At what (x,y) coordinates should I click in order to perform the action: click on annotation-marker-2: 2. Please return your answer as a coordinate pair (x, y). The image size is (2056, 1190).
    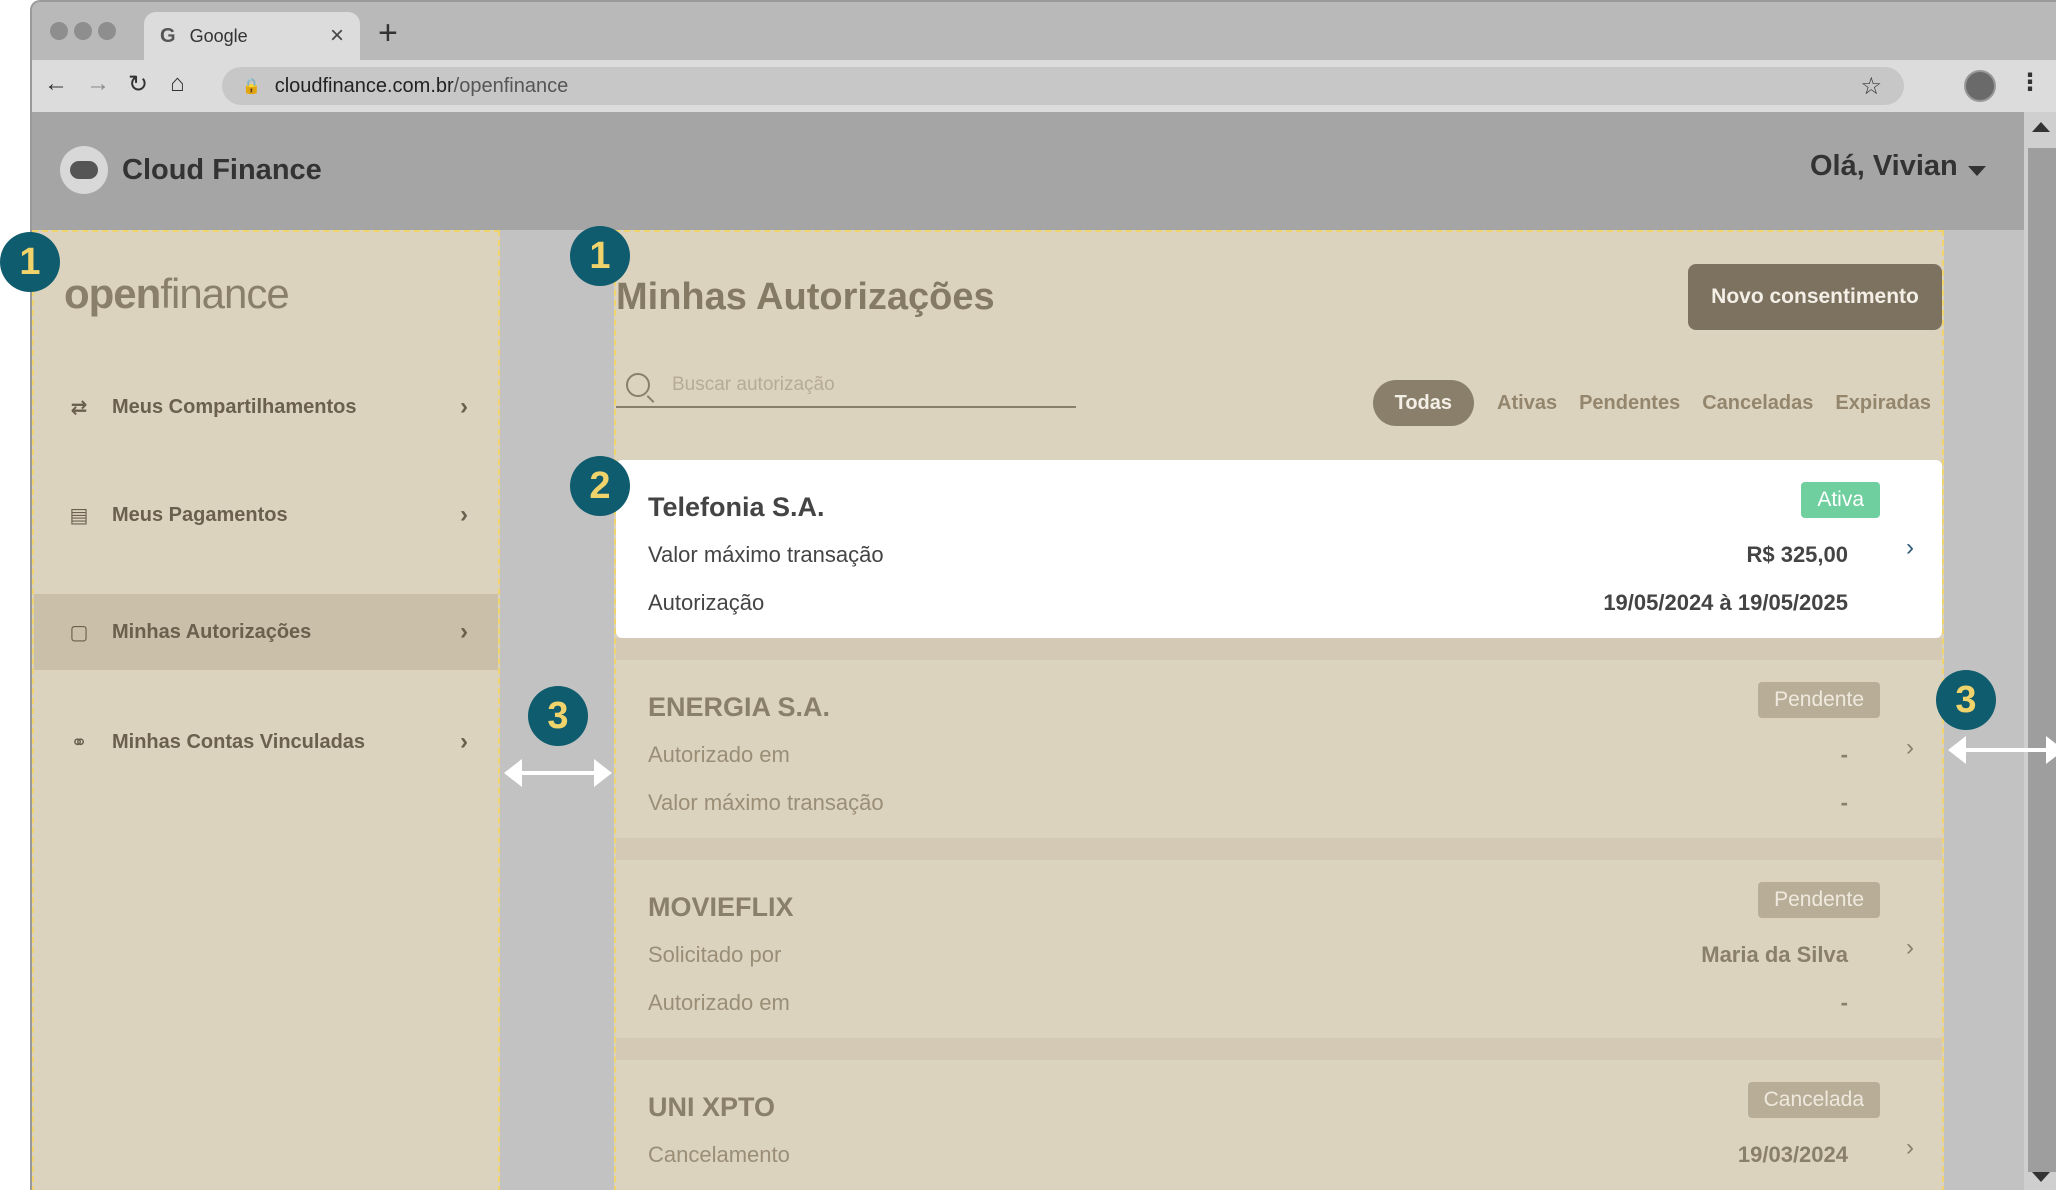
    Looking at the image, I should click on (600, 486).